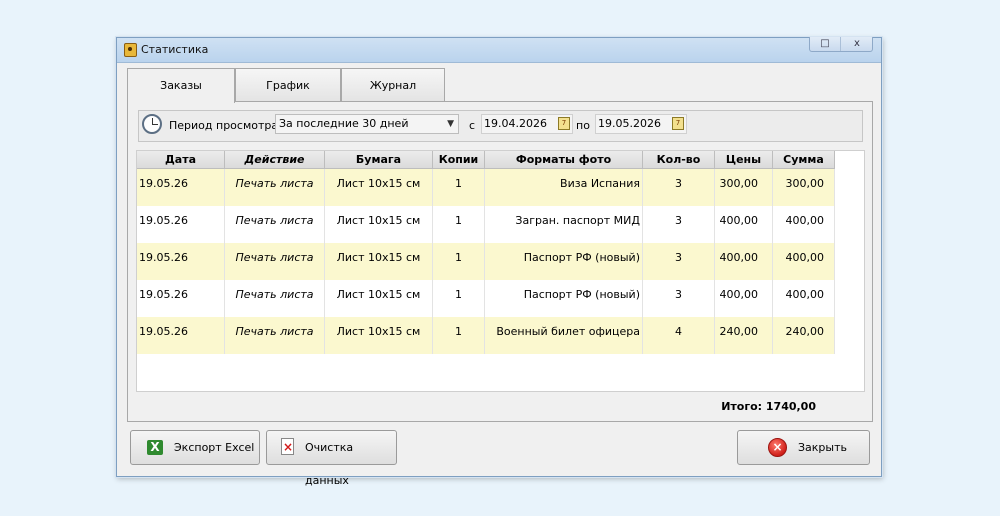 This screenshot has width=1000, height=516. Describe the element at coordinates (288, 84) in the screenshot. I see `tab-chart: График` at that location.